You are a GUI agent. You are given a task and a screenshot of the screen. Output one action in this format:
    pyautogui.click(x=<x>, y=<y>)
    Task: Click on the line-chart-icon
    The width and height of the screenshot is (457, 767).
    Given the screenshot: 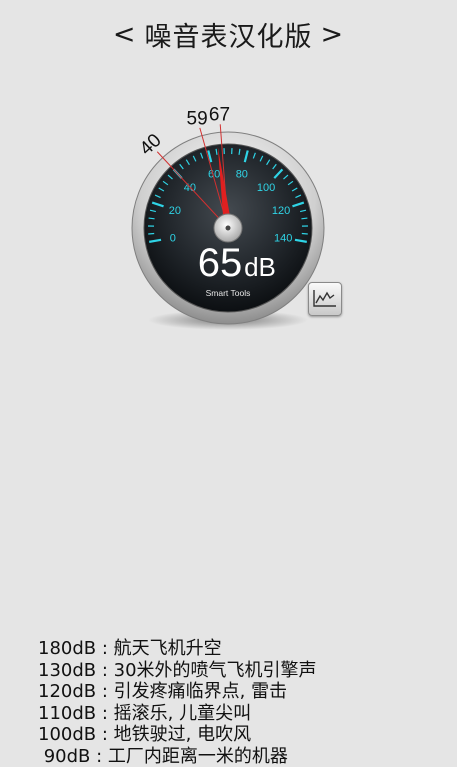 What is the action you would take?
    pyautogui.click(x=325, y=298)
    